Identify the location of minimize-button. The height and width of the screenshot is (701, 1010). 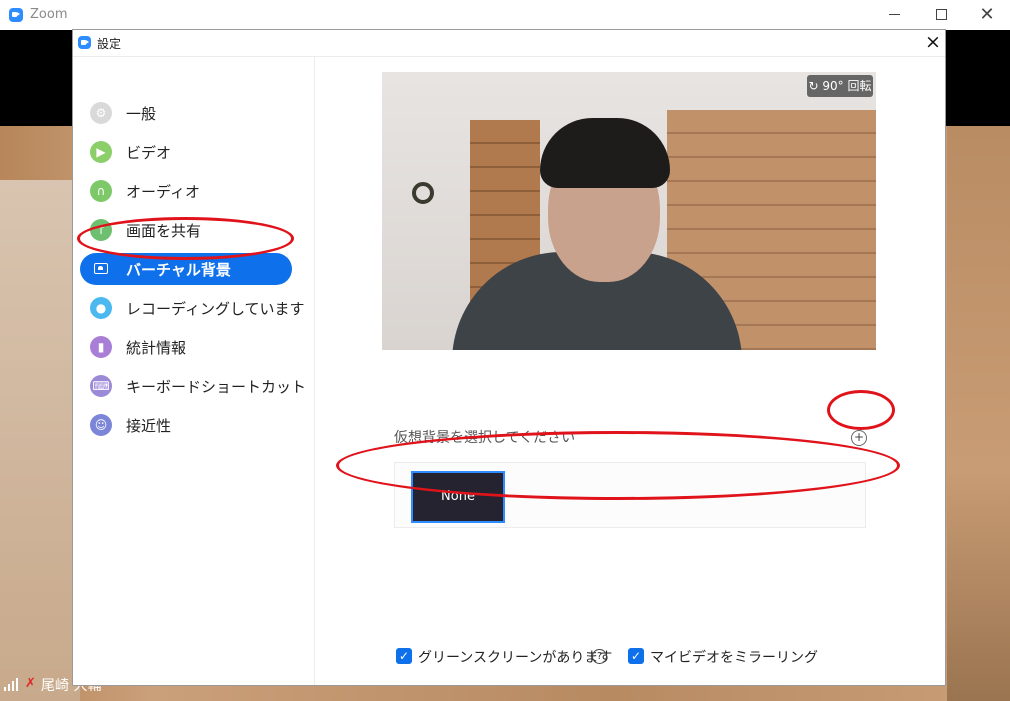
(895, 15).